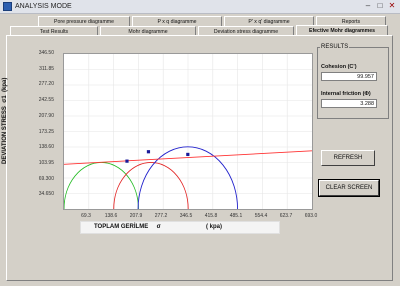  I want to click on x-axis-unit: ( kpa), so click(214, 227).